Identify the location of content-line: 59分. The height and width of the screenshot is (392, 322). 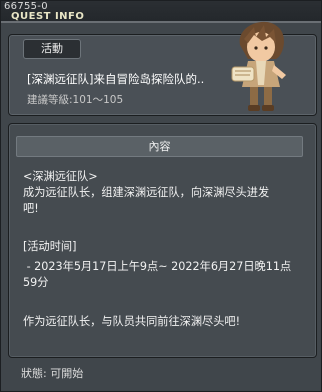
(36, 282).